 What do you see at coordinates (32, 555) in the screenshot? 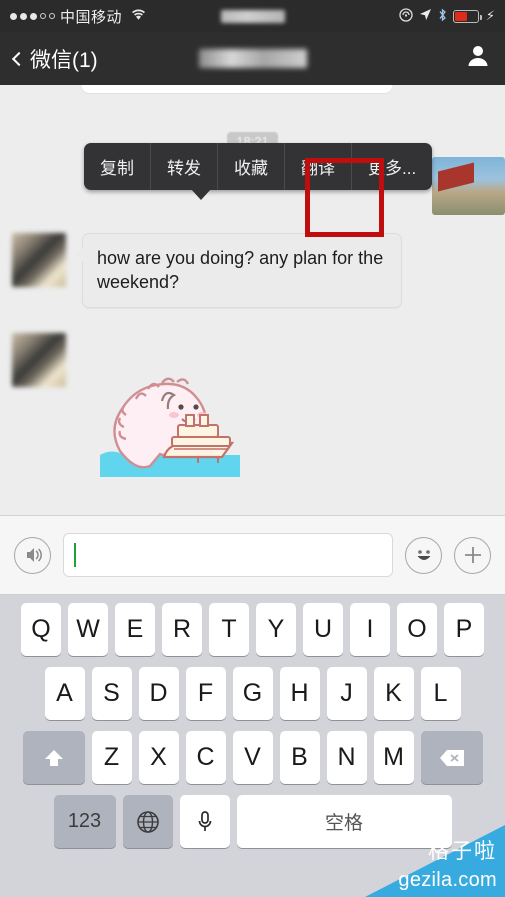
I see `voice-record-icon` at bounding box center [32, 555].